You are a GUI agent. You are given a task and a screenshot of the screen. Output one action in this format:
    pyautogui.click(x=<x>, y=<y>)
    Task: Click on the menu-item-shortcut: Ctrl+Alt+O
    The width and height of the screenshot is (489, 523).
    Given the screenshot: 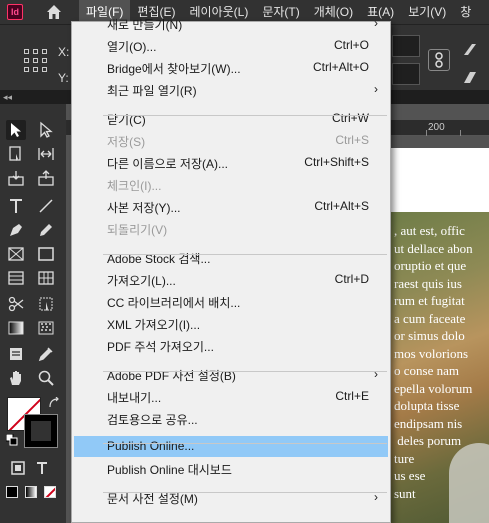 What is the action you would take?
    pyautogui.click(x=340, y=67)
    